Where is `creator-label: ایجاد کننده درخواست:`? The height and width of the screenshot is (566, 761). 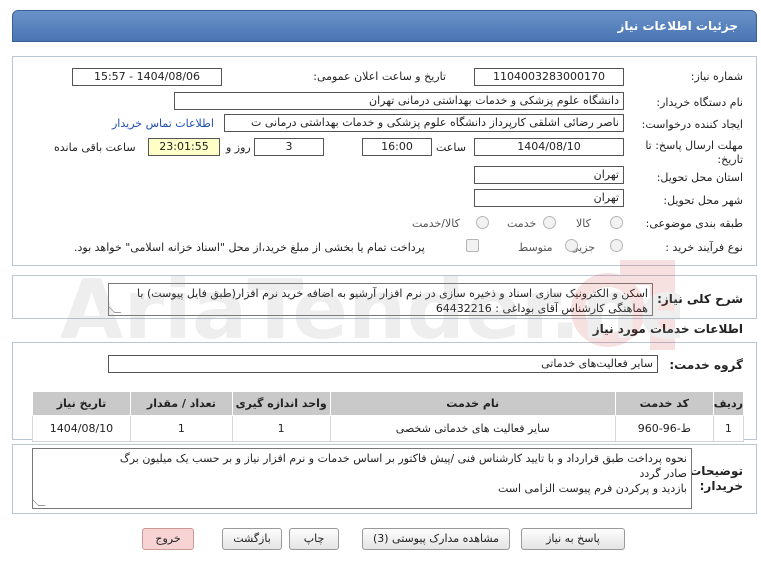
creator-label: ایجاد کننده درخواست: is located at coordinates (692, 124).